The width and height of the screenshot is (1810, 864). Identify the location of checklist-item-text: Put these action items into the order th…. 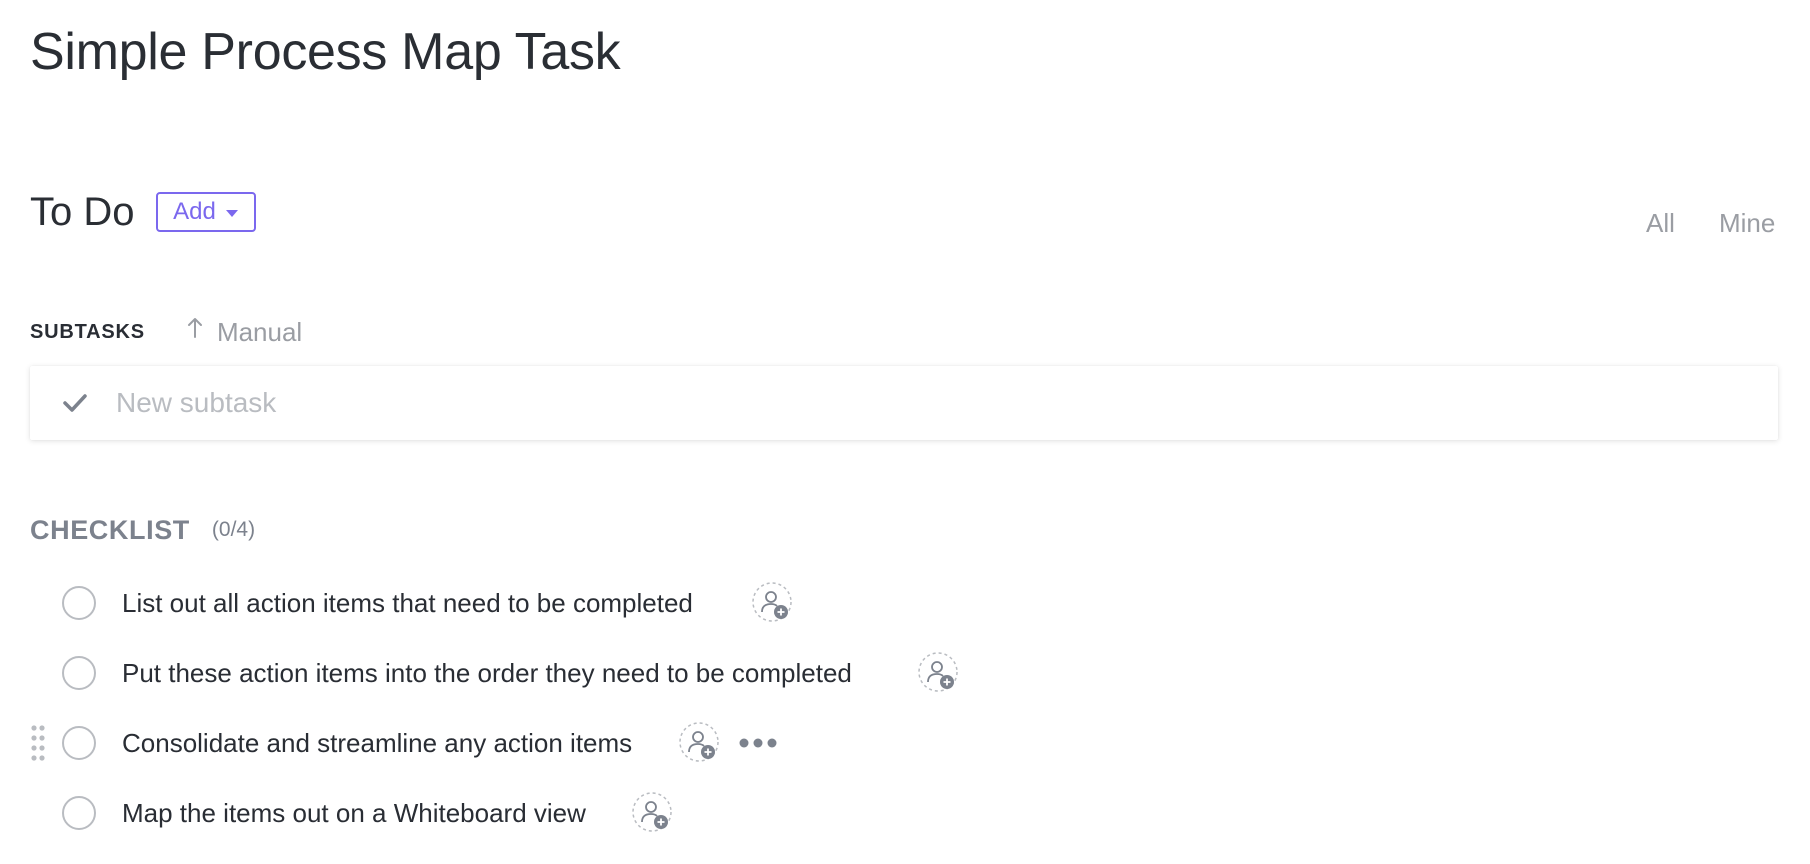
(487, 673).